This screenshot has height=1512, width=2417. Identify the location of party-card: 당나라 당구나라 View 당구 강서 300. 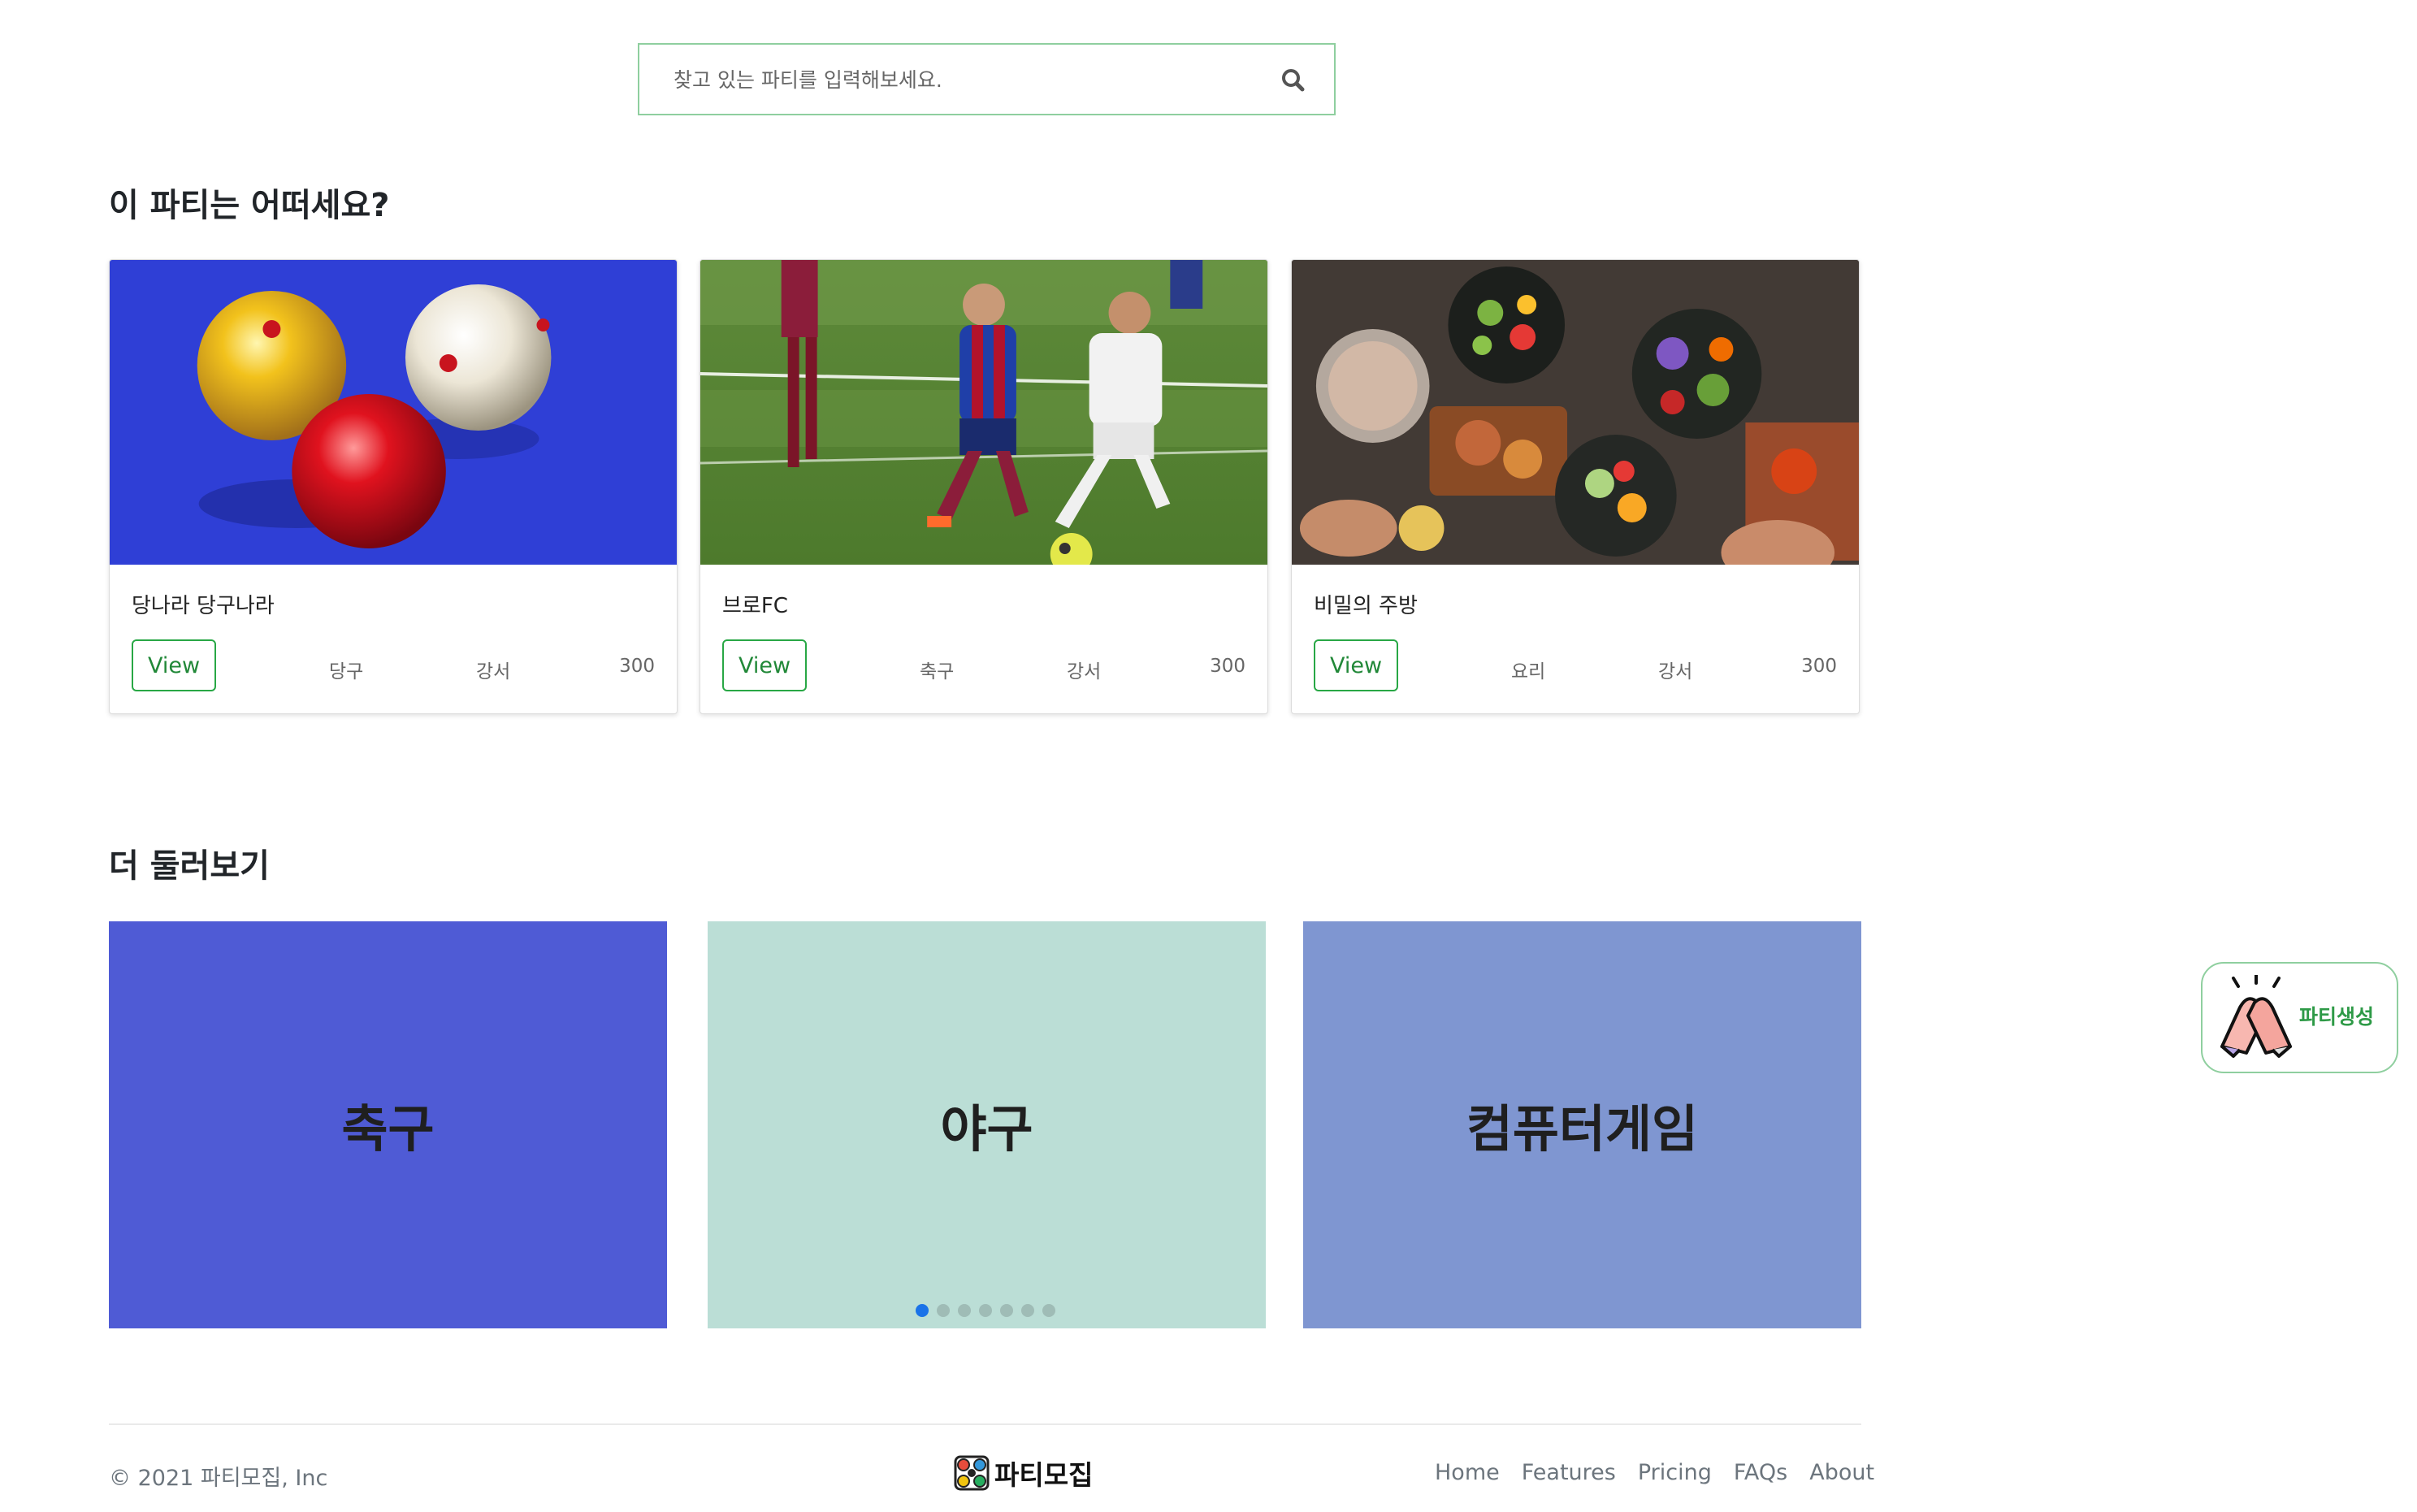
(393, 487).